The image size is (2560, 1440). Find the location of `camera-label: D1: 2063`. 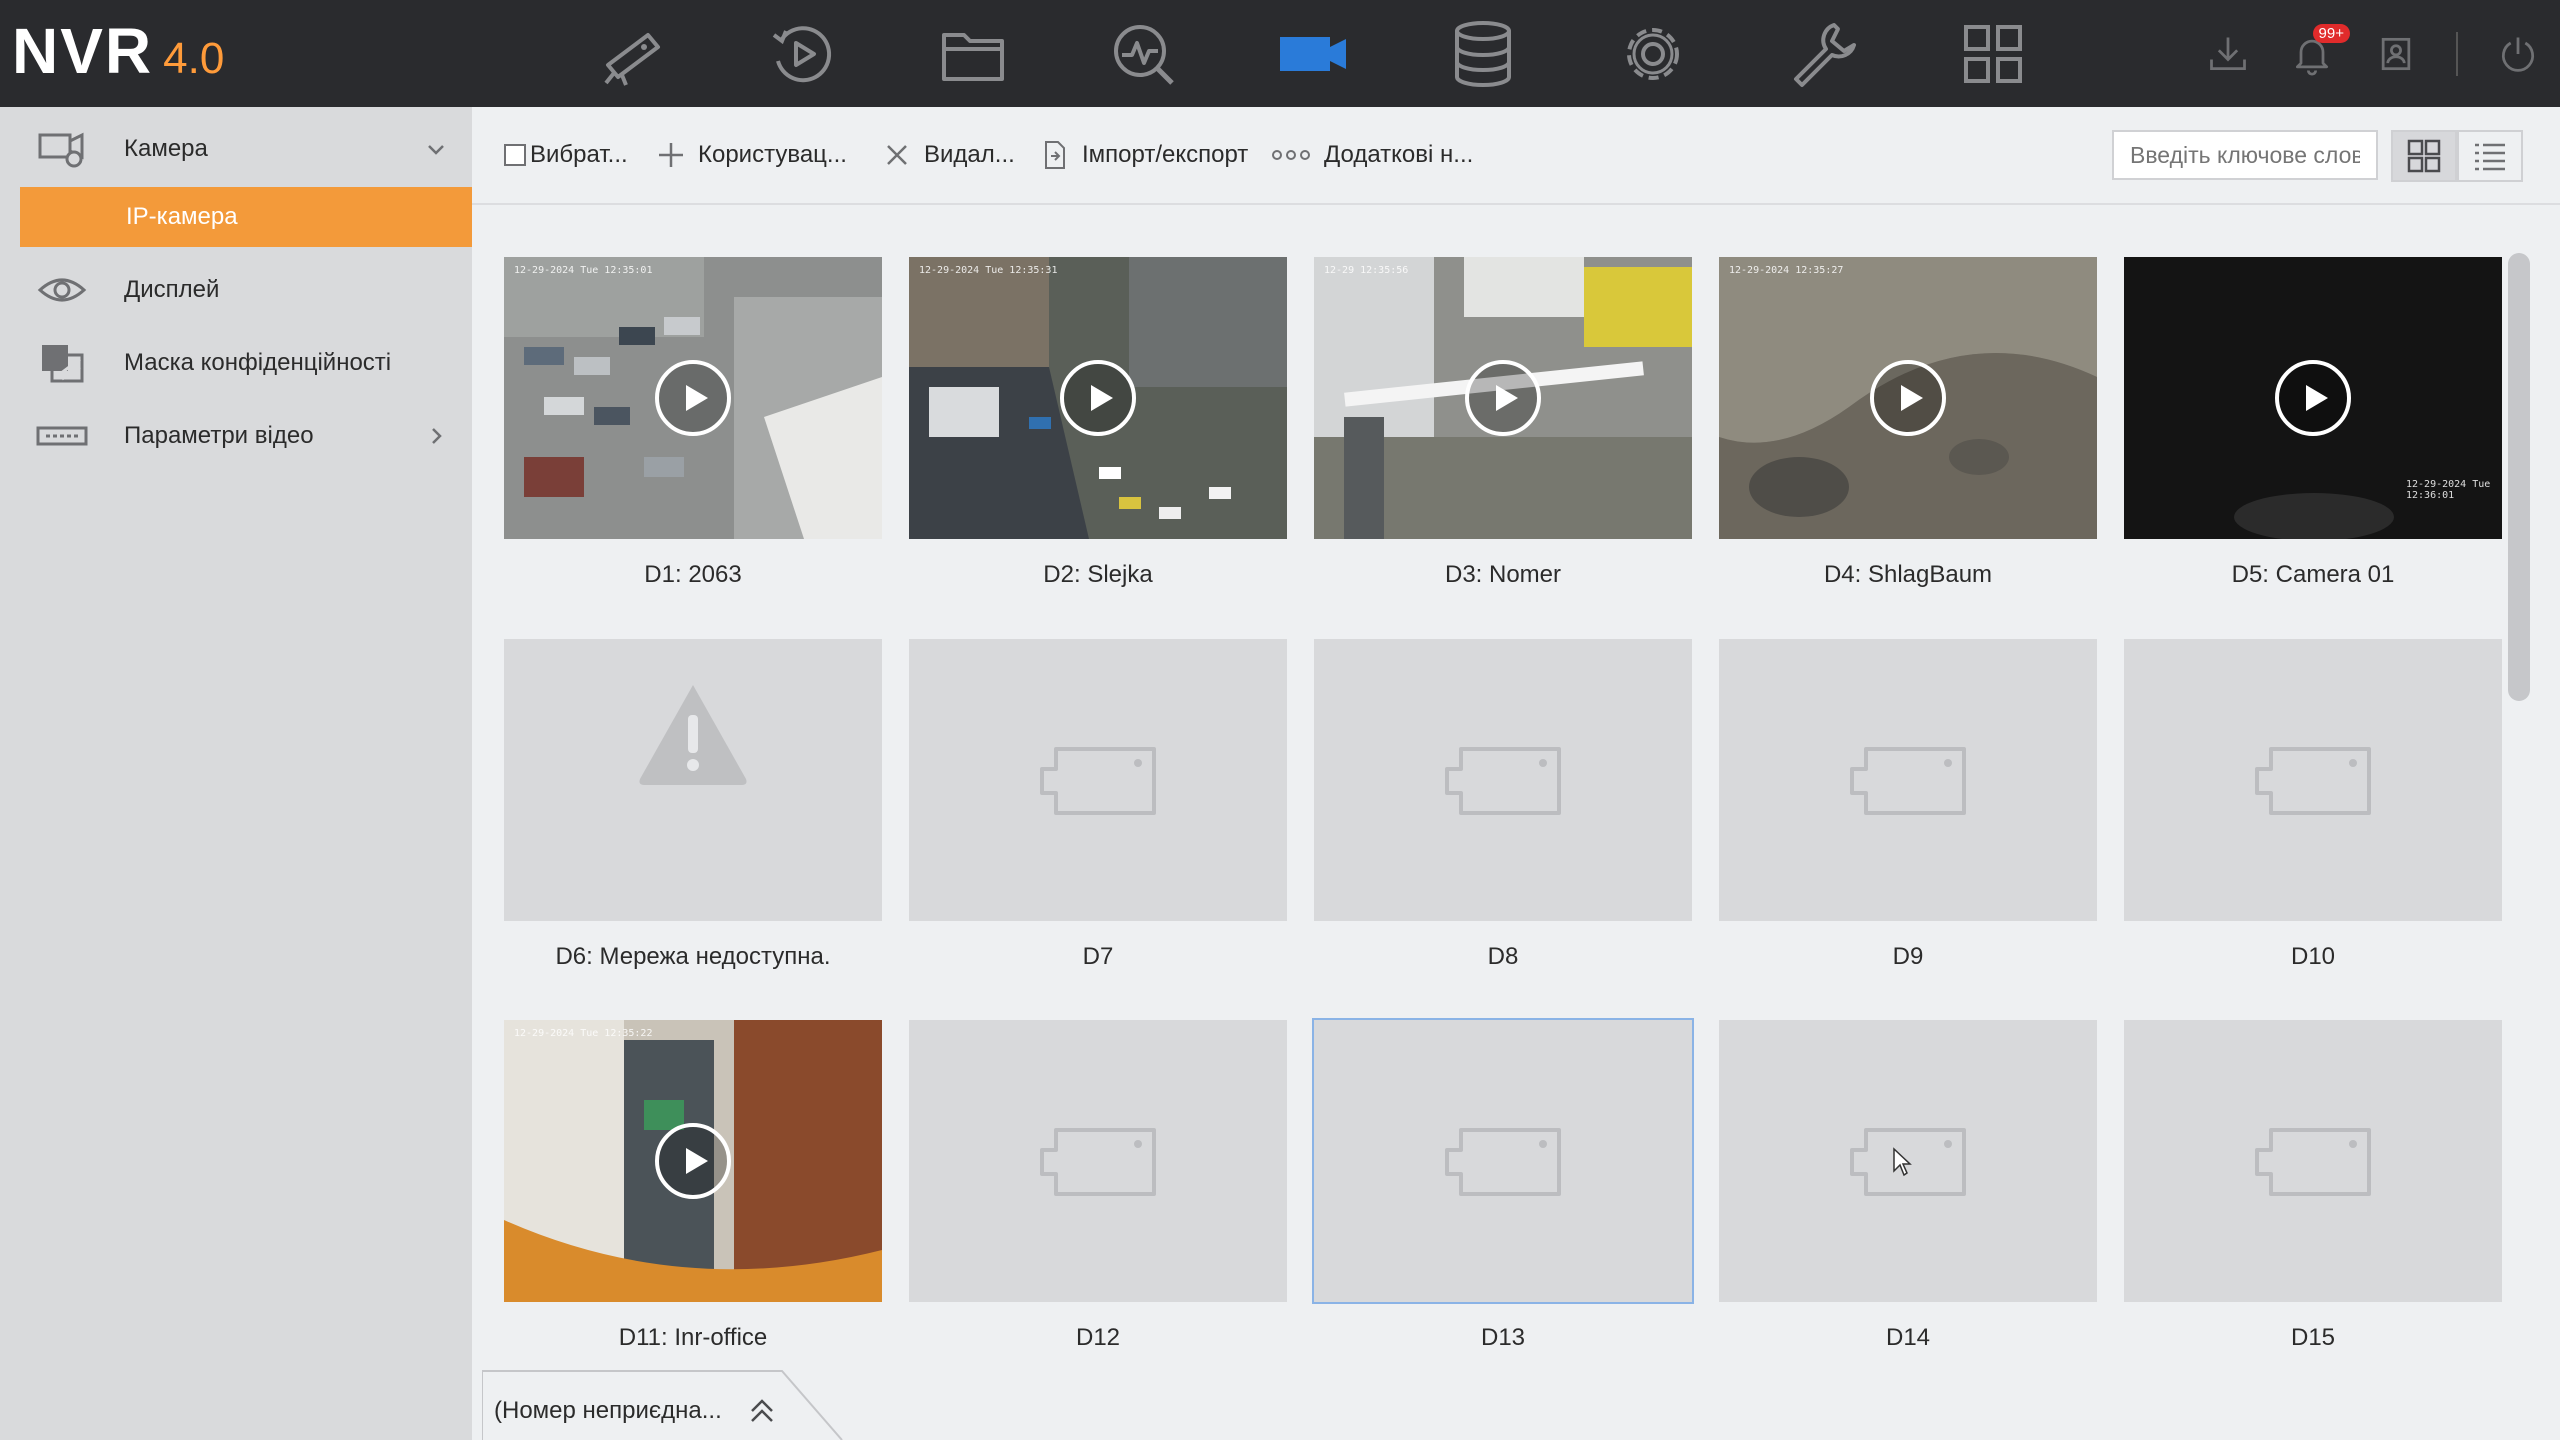

camera-label: D1: 2063 is located at coordinates (693, 574).